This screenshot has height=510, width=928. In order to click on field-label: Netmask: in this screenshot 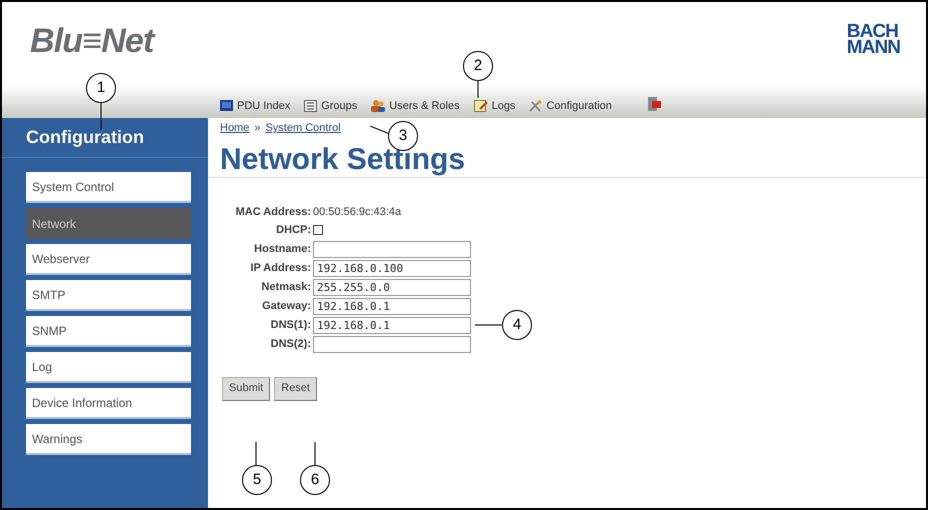, I will do `click(285, 287)`.